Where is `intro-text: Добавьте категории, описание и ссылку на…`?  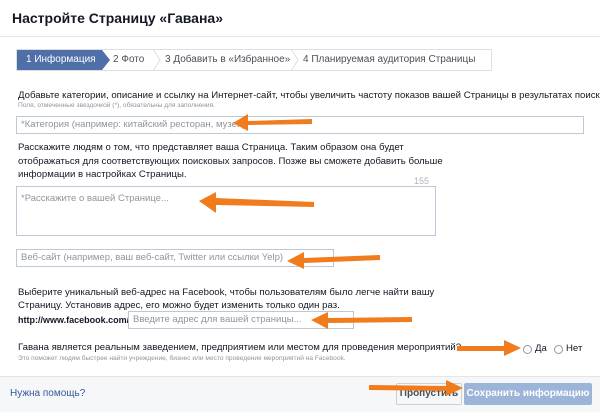 intro-text: Добавьте категории, описание и ссылку на… is located at coordinates (309, 95).